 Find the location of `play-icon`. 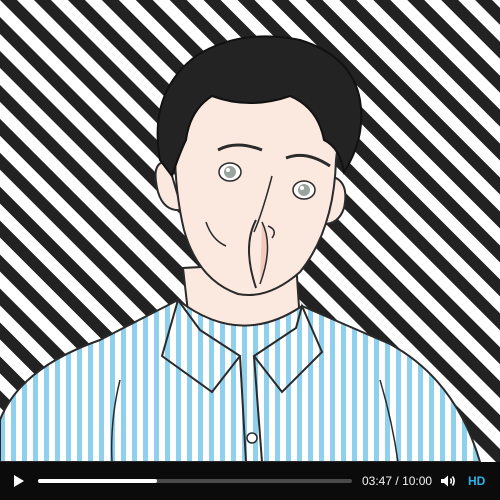

play-icon is located at coordinates (19, 481).